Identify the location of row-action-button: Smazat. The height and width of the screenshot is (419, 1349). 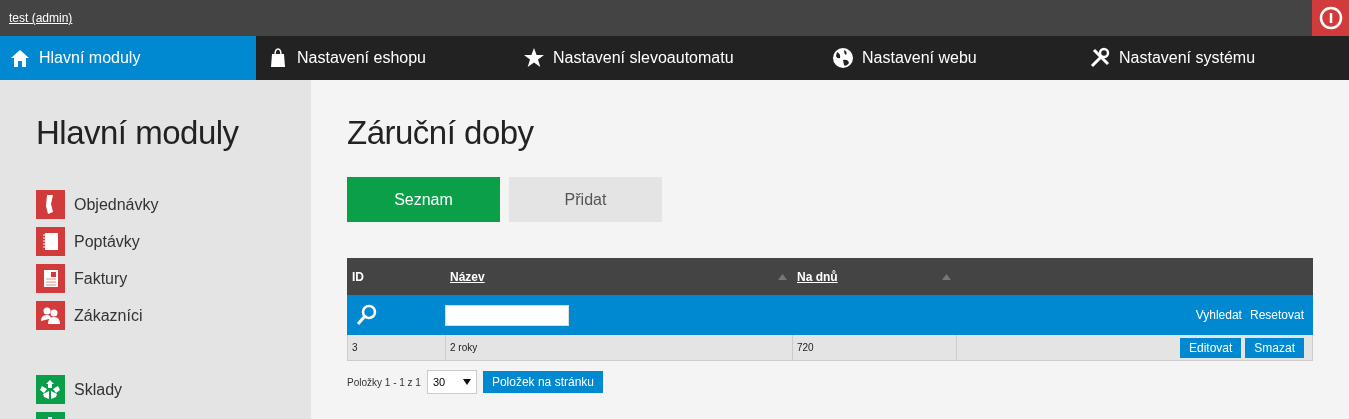
(1274, 347).